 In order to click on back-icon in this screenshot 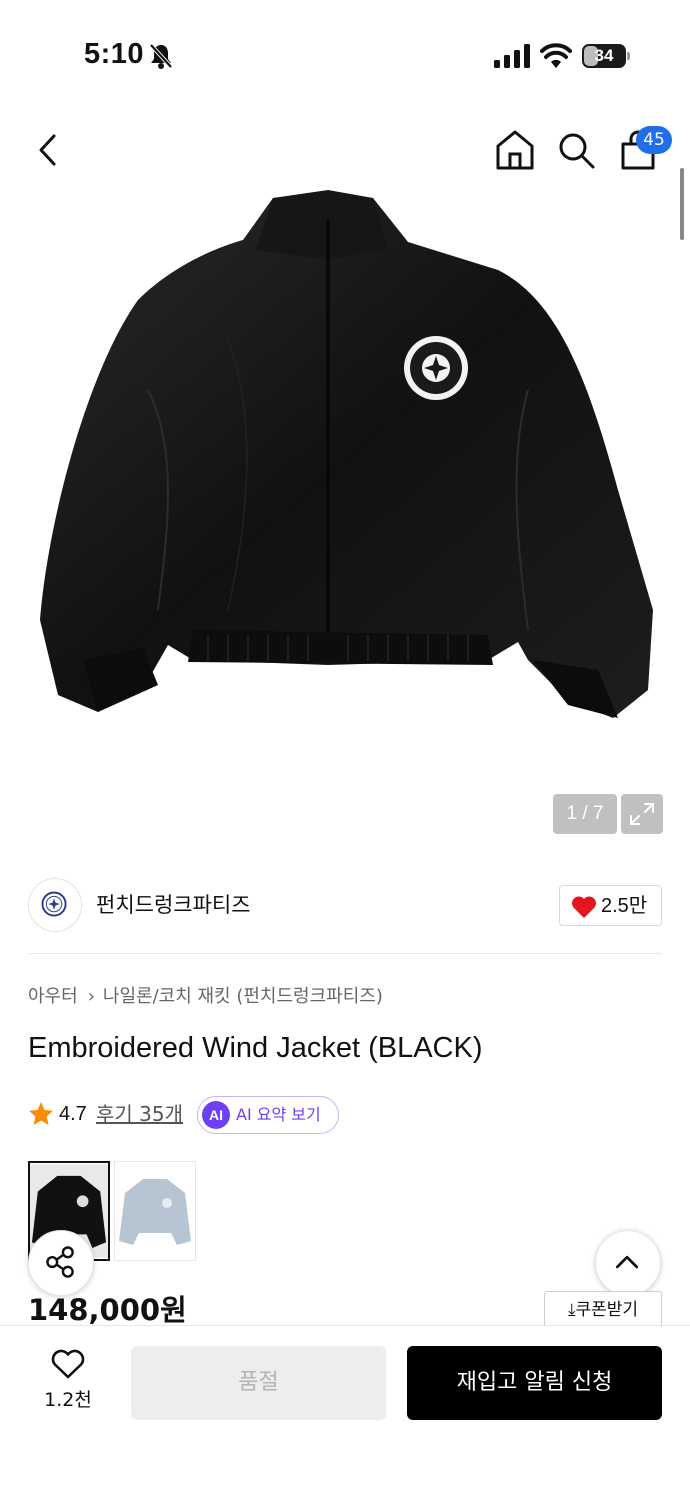, I will do `click(49, 150)`.